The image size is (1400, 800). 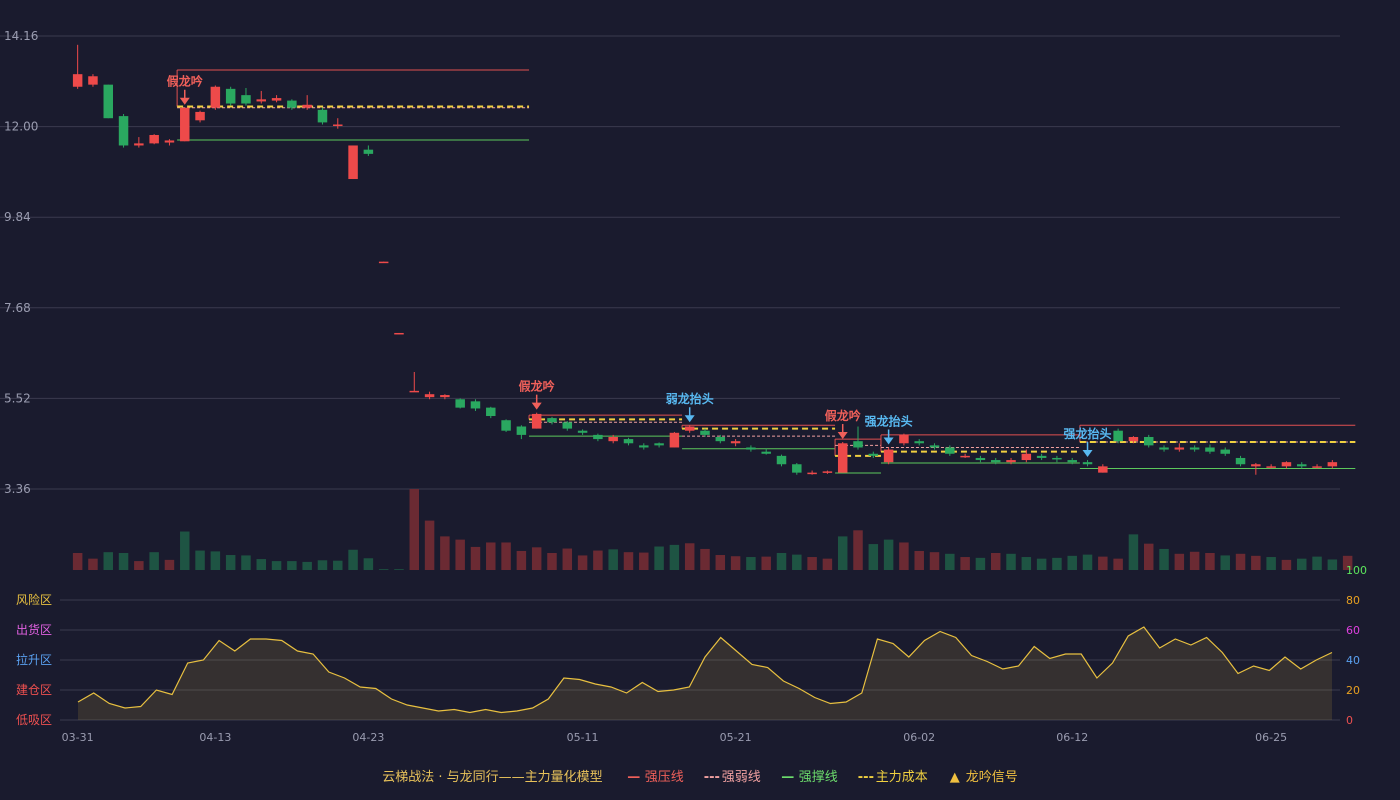 I want to click on legend-item: --- 强弱线, so click(x=732, y=775).